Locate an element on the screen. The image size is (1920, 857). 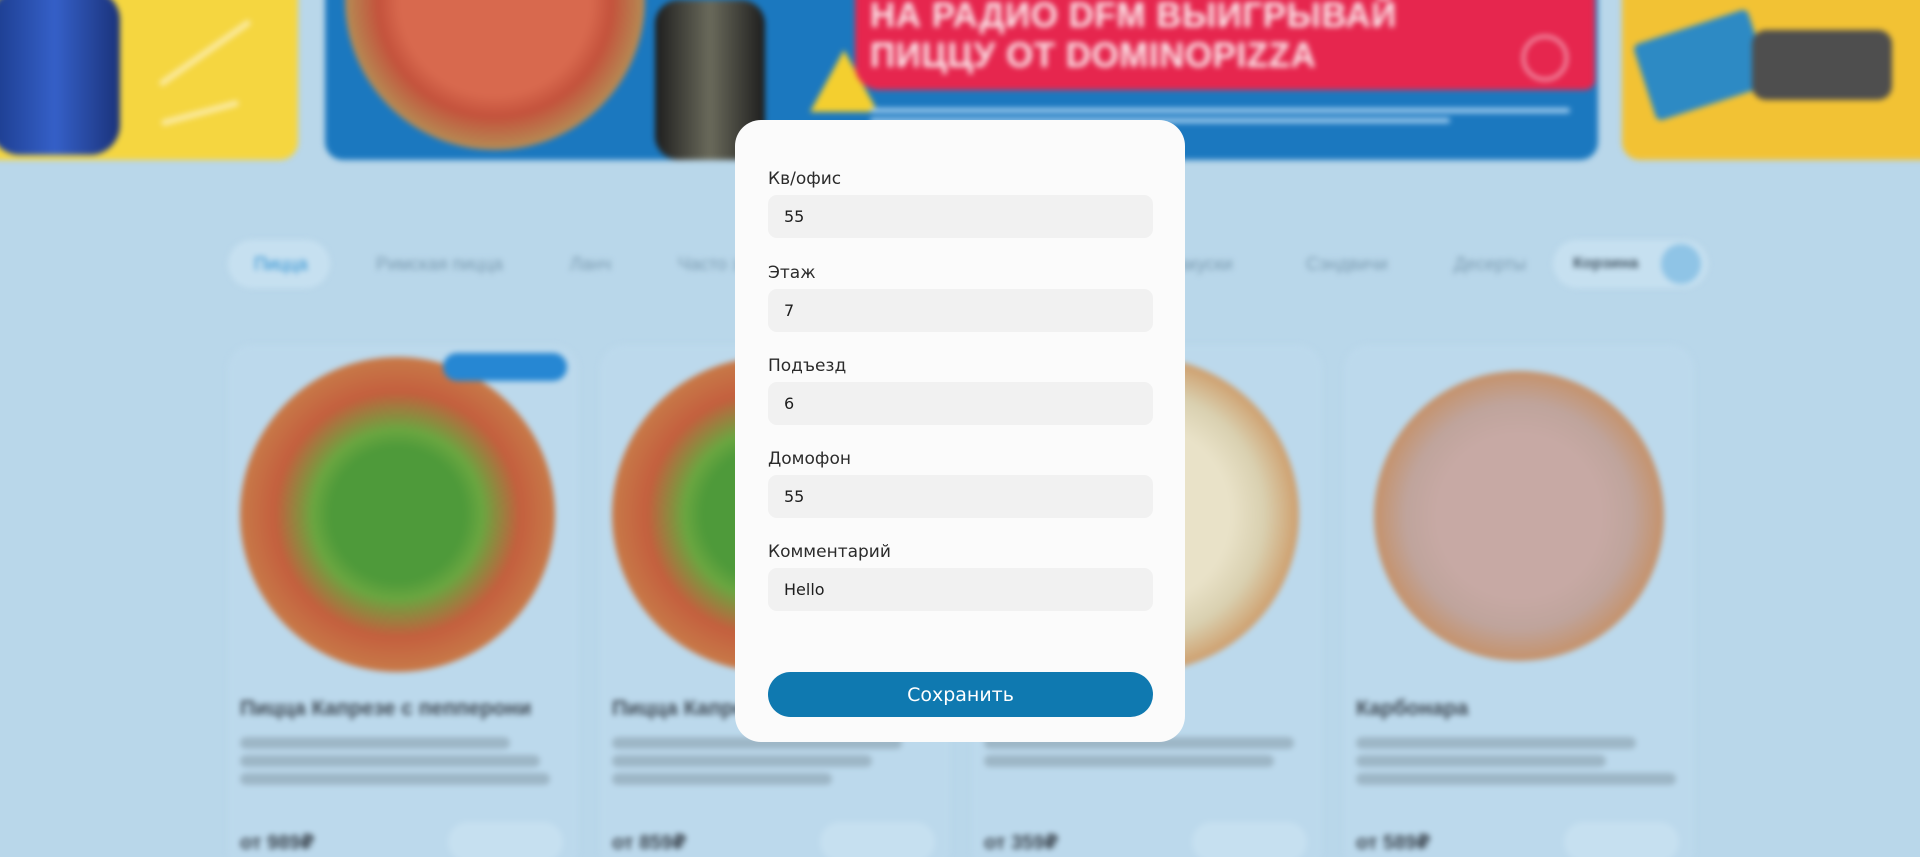
nav-item-roman-pizza: Римская пицца is located at coordinates (439, 264).